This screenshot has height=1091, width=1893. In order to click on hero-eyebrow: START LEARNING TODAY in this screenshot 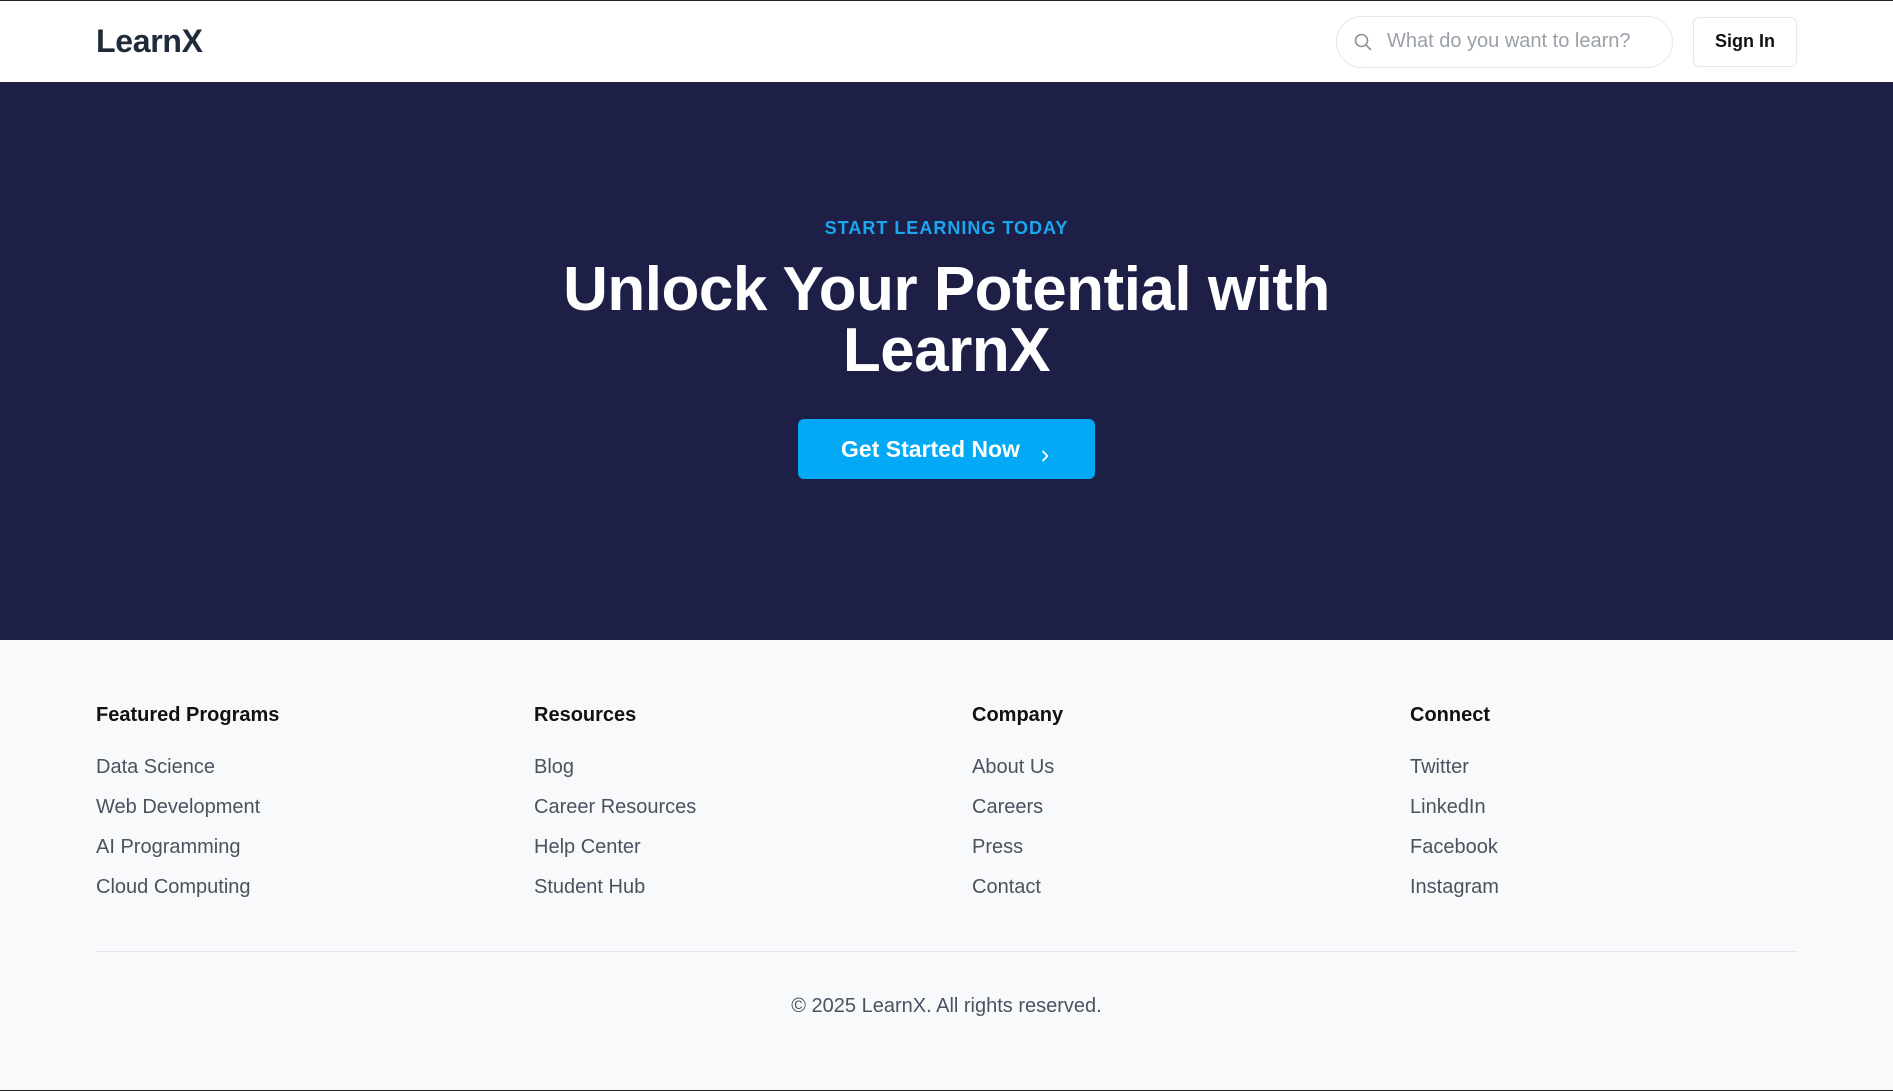, I will do `click(946, 228)`.